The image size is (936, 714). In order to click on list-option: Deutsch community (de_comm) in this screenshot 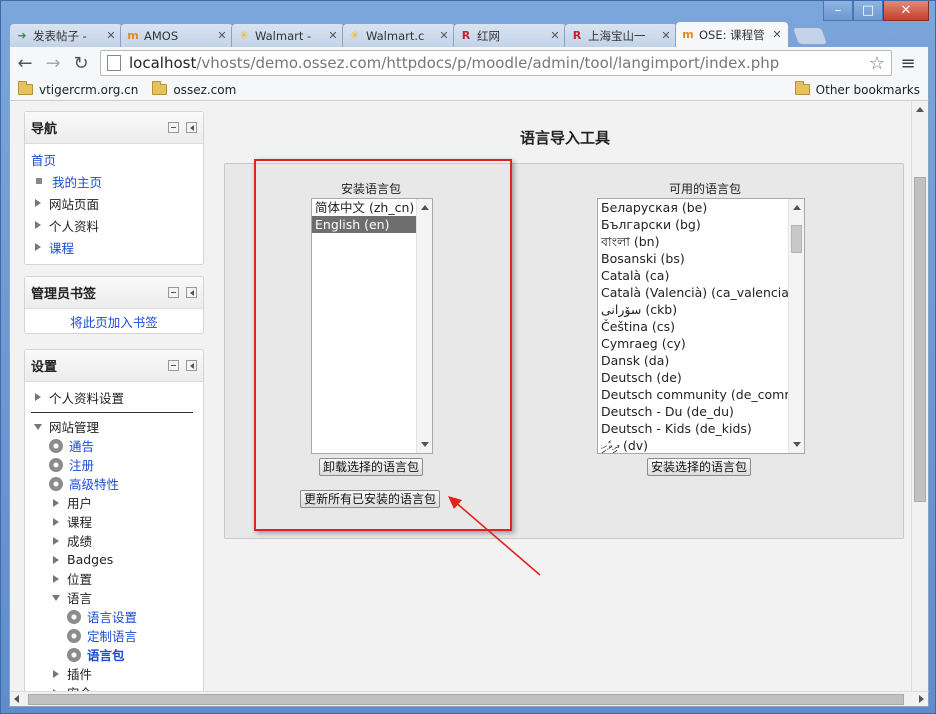, I will do `click(701, 394)`.